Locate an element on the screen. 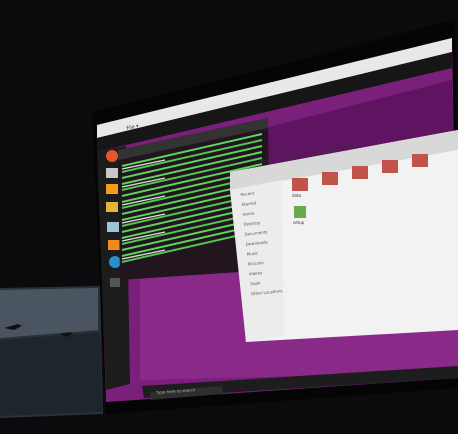 Image resolution: width=458 pixels, height=434 pixels. terminal-icon is located at coordinates (112, 189).